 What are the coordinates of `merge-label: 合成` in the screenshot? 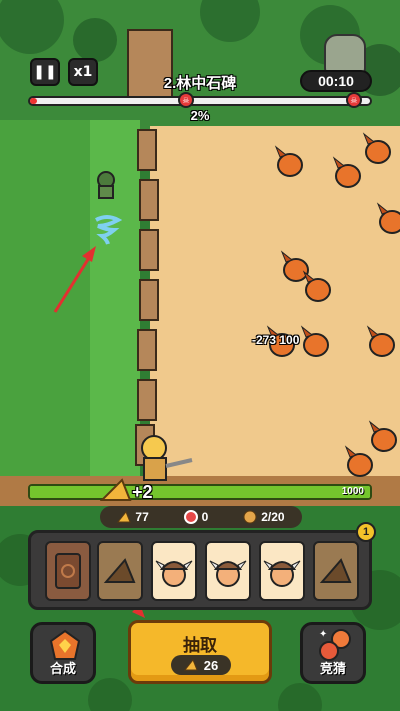 It's located at (62, 668).